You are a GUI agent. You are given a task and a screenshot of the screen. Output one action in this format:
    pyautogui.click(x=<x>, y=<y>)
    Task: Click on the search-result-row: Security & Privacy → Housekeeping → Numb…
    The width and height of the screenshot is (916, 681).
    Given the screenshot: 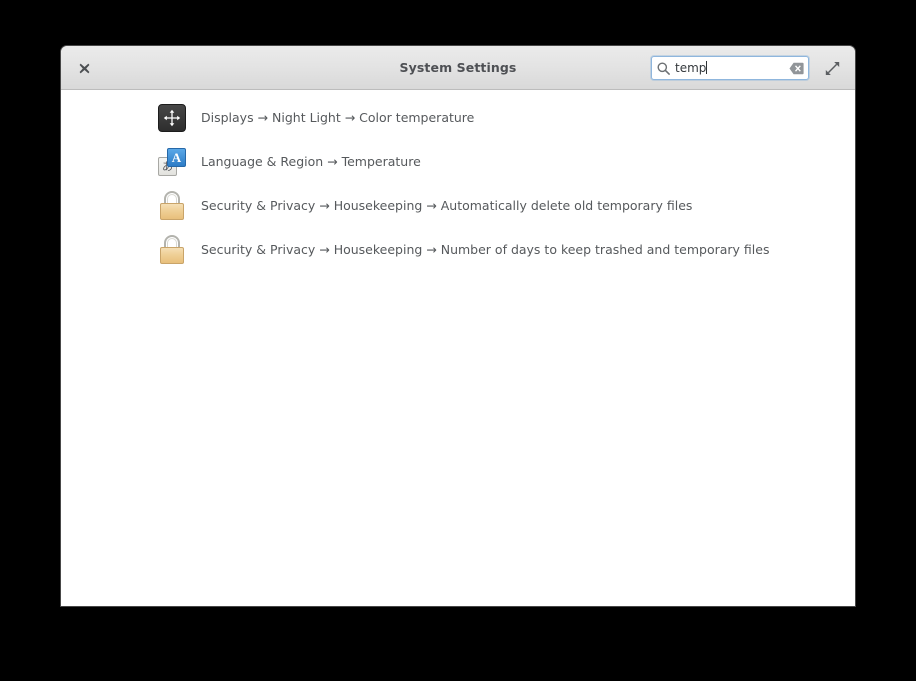 What is the action you would take?
    pyautogui.click(x=458, y=250)
    